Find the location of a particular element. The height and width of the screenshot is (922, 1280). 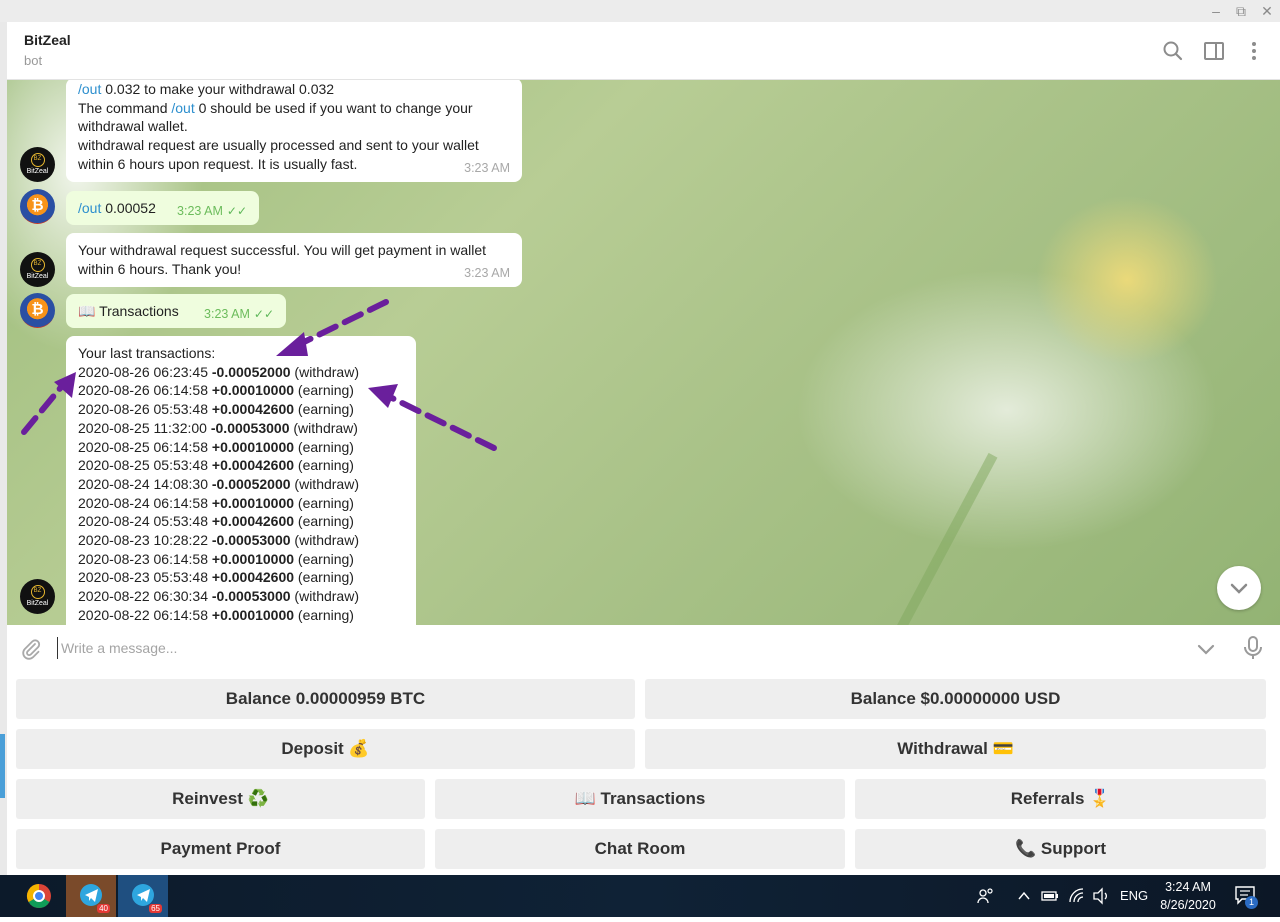

chrome-taskbar-app is located at coordinates (39, 896).